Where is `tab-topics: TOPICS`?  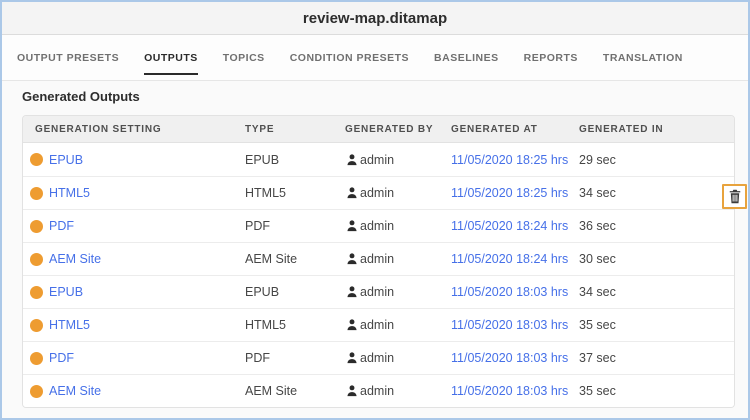
tab-topics: TOPICS is located at coordinates (244, 57).